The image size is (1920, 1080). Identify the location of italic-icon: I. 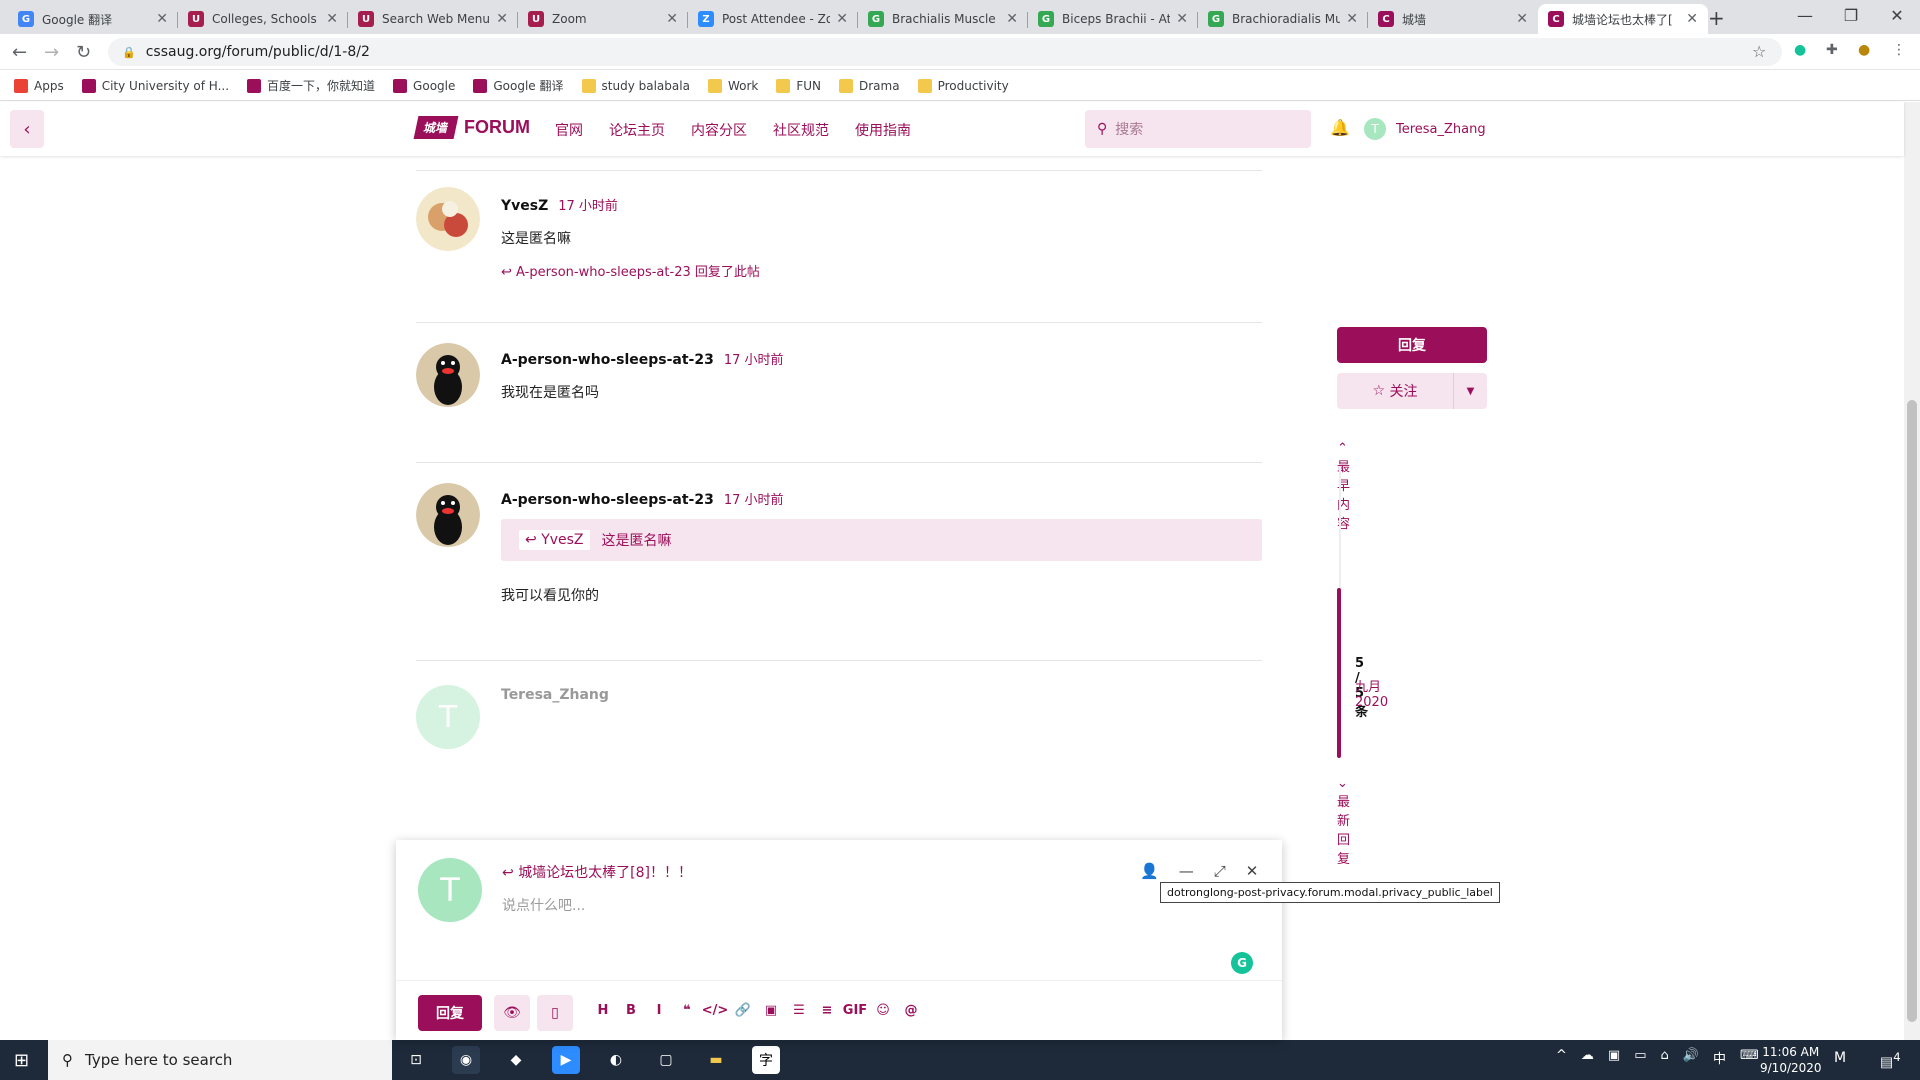
(659, 1010).